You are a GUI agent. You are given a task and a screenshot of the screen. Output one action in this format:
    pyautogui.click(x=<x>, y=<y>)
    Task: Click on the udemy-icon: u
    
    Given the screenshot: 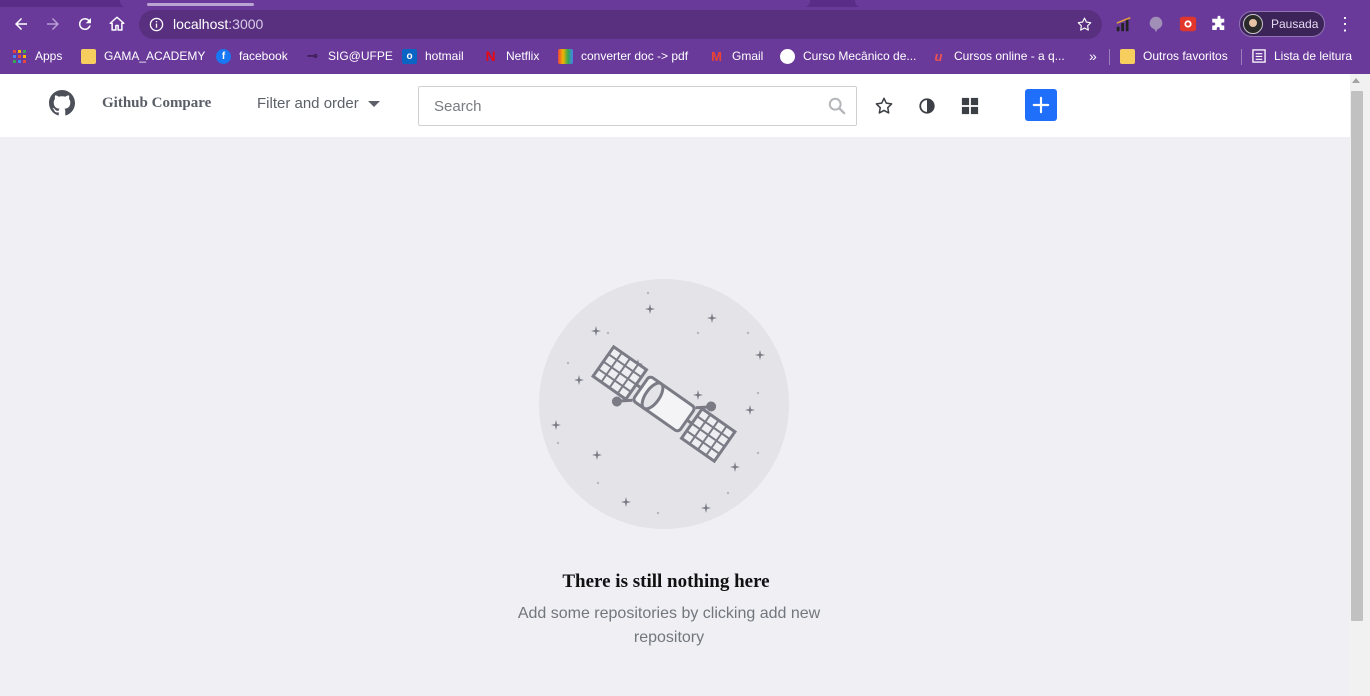 What is the action you would take?
    pyautogui.click(x=938, y=56)
    